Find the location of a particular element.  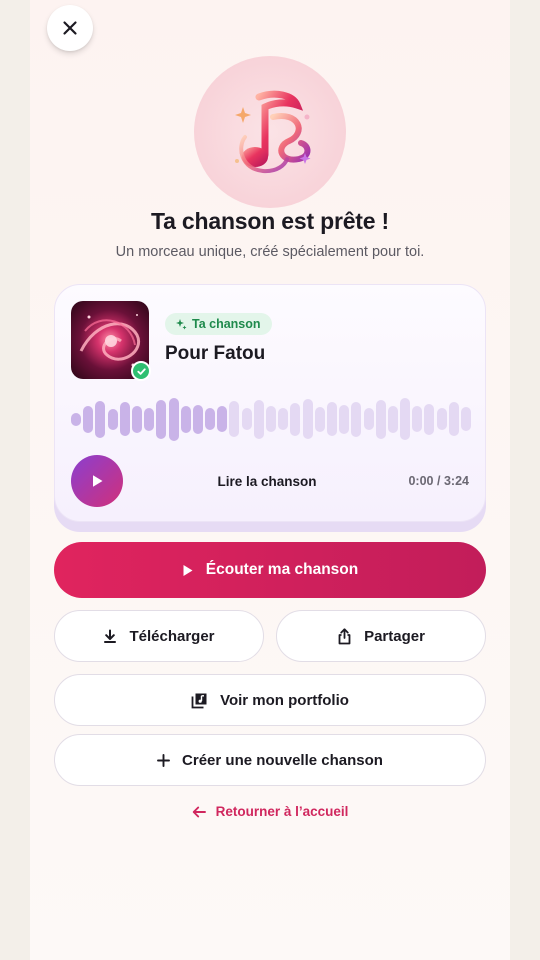

new-song-button: Créer une nouvelle chanson is located at coordinates (270, 760).